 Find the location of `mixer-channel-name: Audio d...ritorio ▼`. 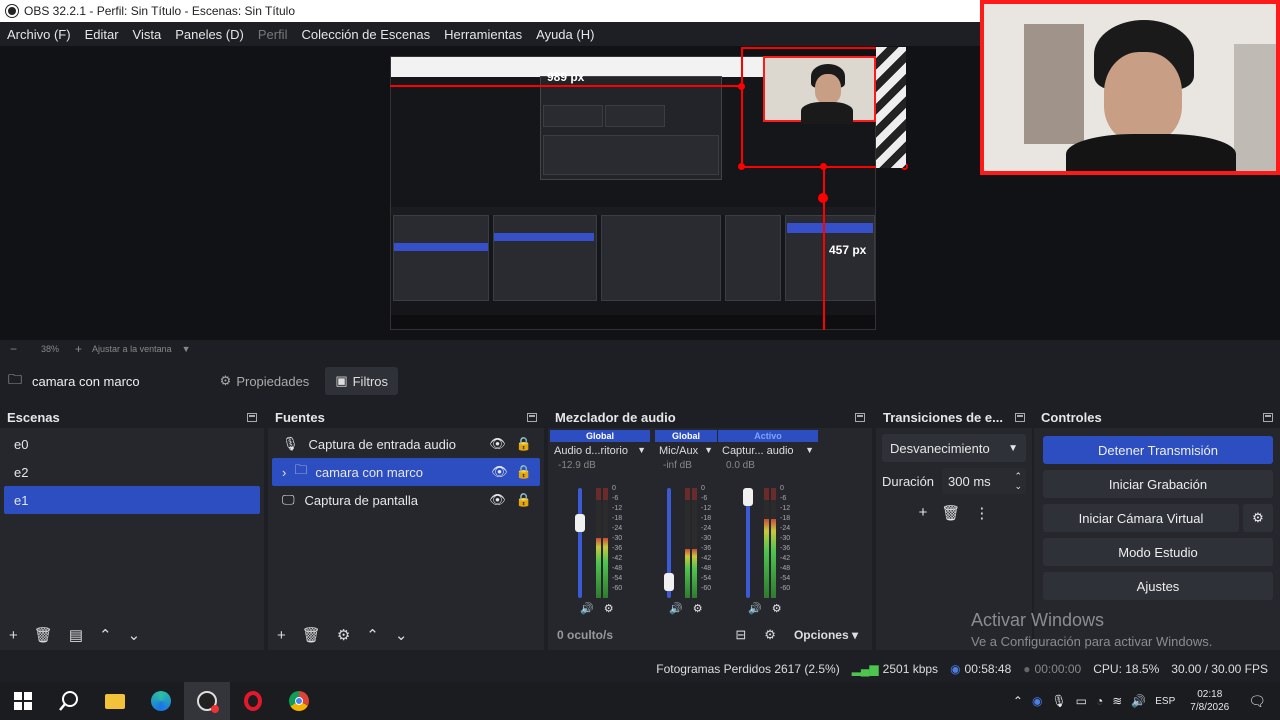

mixer-channel-name: Audio d...ritorio ▼ is located at coordinates (600, 451).